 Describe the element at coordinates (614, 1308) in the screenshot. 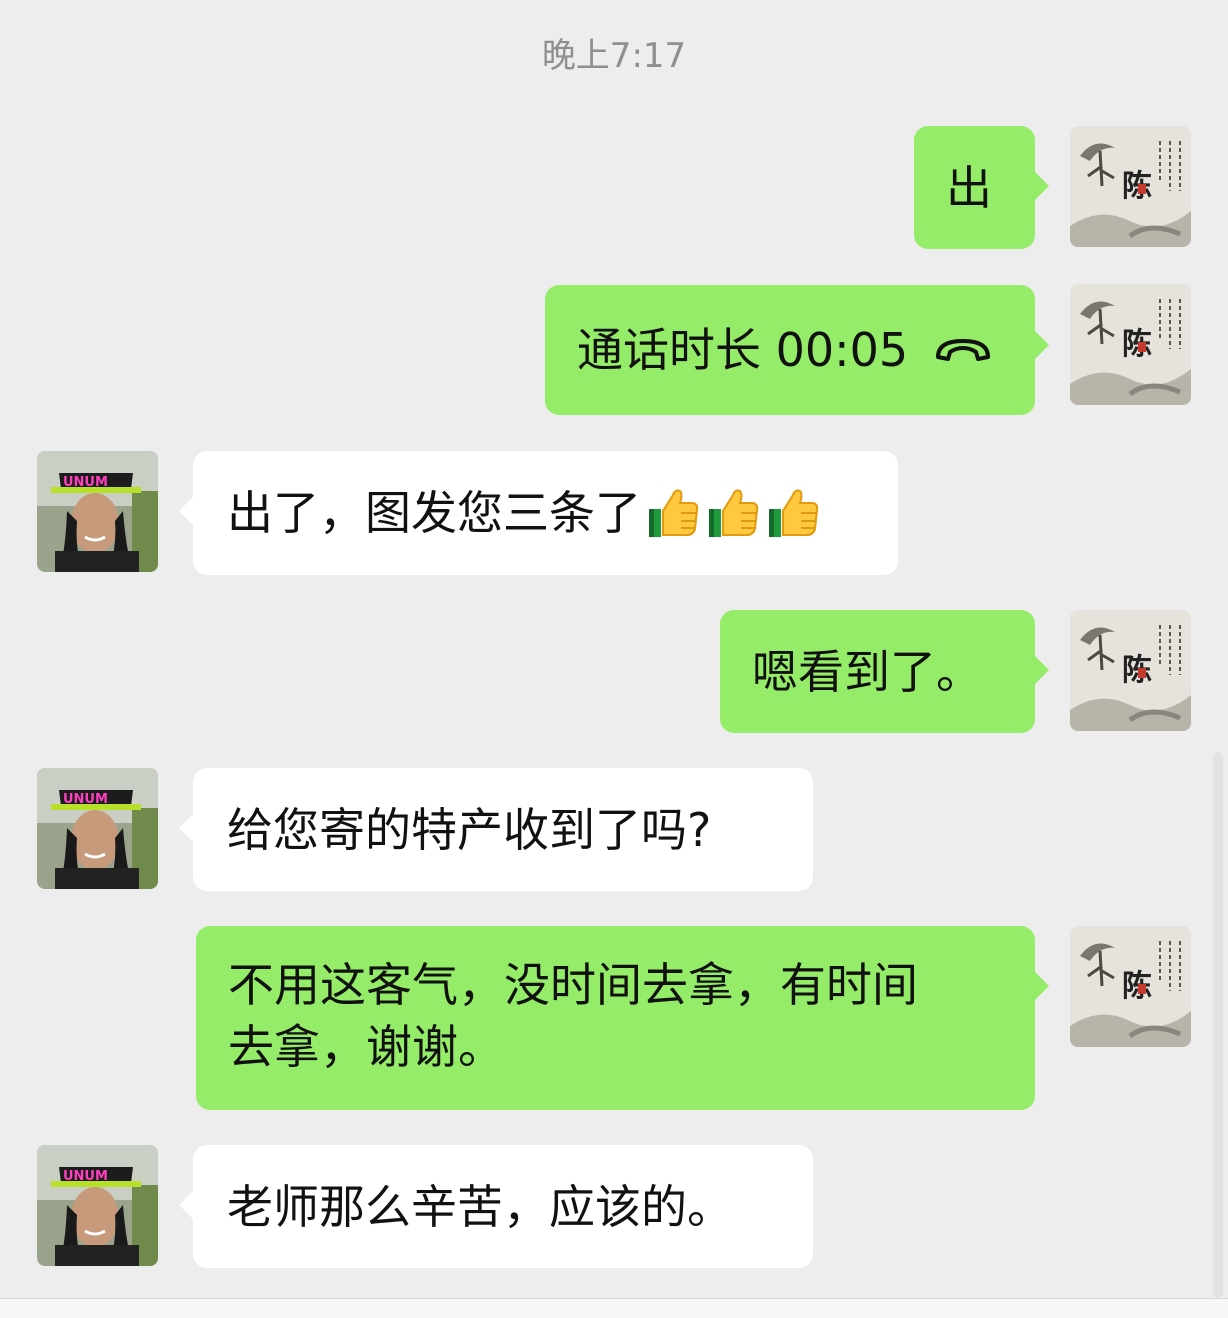

I see `input-bar-edge` at that location.